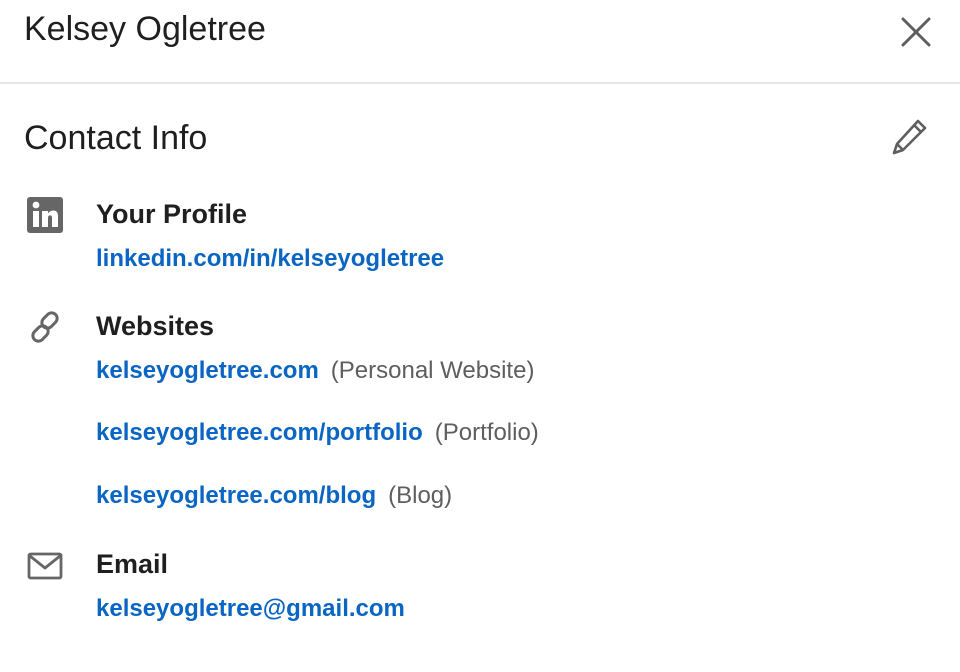 This screenshot has width=960, height=672. I want to click on email-link: kelseyogletree@gmail.com, so click(250, 608).